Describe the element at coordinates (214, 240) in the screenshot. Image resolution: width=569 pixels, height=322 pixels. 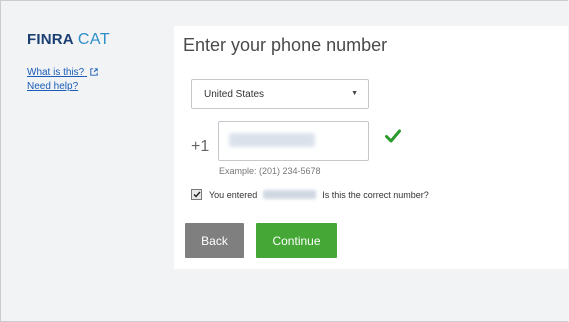
I see `back-button: Back` at that location.